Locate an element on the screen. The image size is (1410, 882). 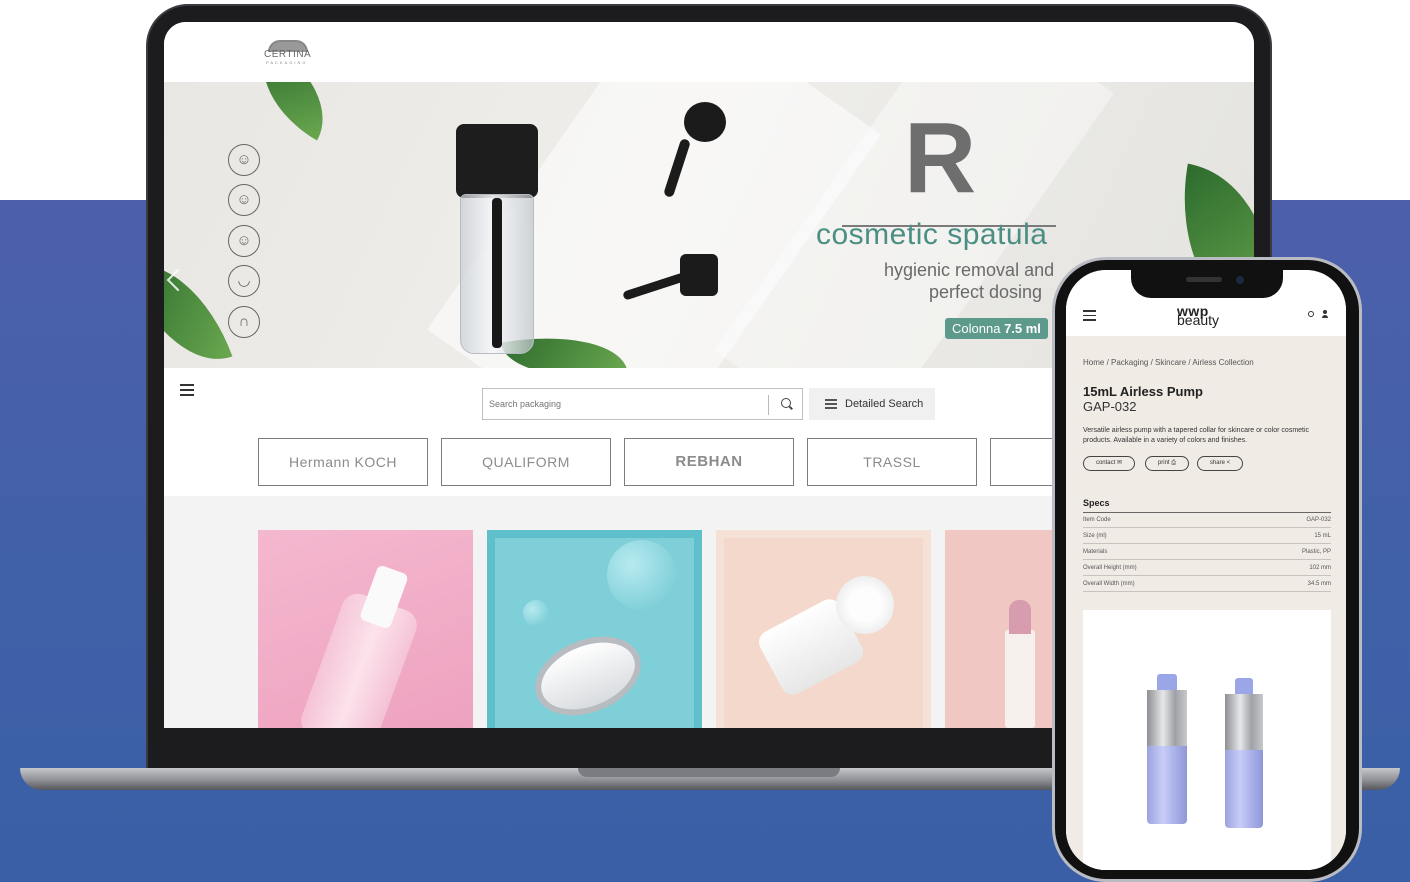
lipstick-bullet-image is located at coordinates (1020, 617).